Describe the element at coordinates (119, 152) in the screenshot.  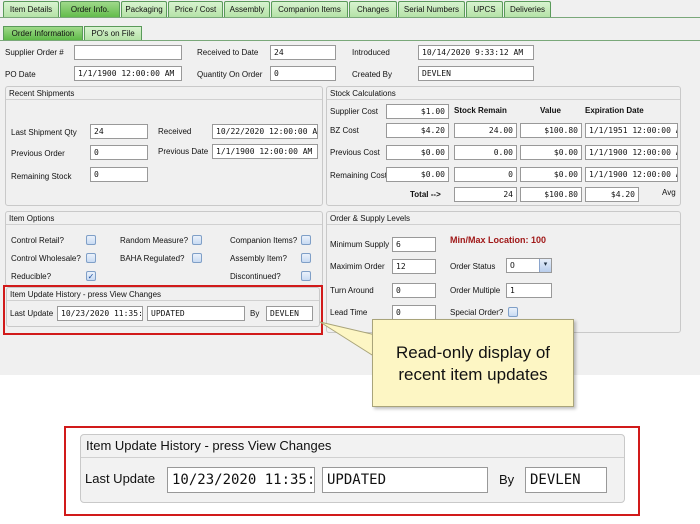
I see `previous-order-field: 0` at that location.